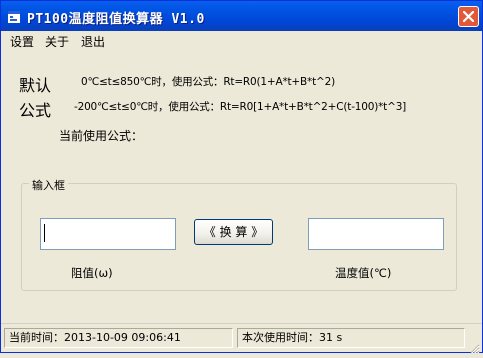 This screenshot has width=483, height=358. Describe the element at coordinates (35, 110) in the screenshot. I see `formula-label: 公式` at that location.